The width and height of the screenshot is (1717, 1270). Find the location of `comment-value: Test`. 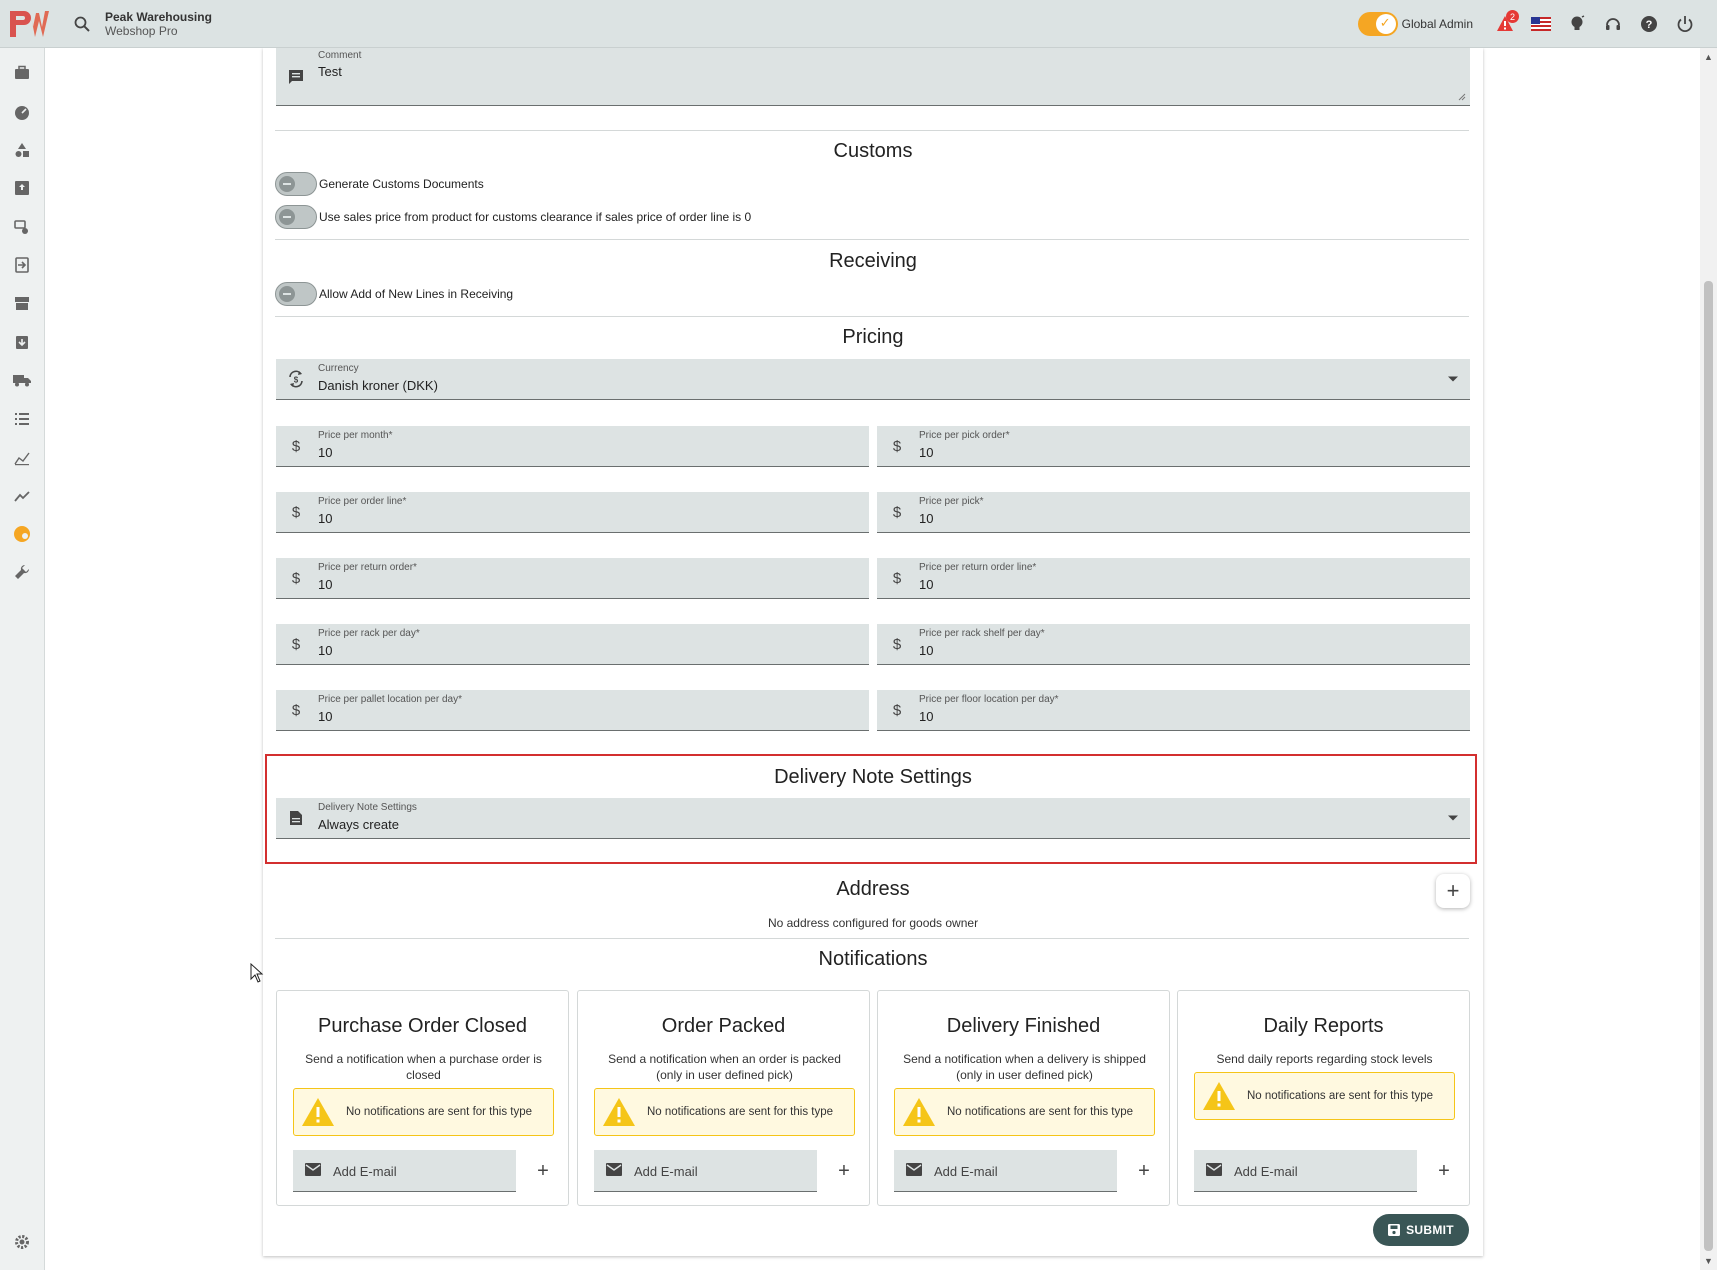

comment-value: Test is located at coordinates (330, 71).